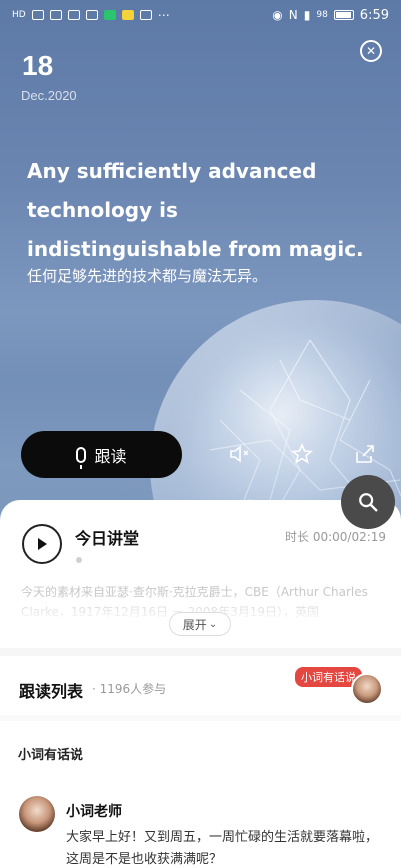  What do you see at coordinates (277, 15) in the screenshot?
I see `eye-icon: ◉` at bounding box center [277, 15].